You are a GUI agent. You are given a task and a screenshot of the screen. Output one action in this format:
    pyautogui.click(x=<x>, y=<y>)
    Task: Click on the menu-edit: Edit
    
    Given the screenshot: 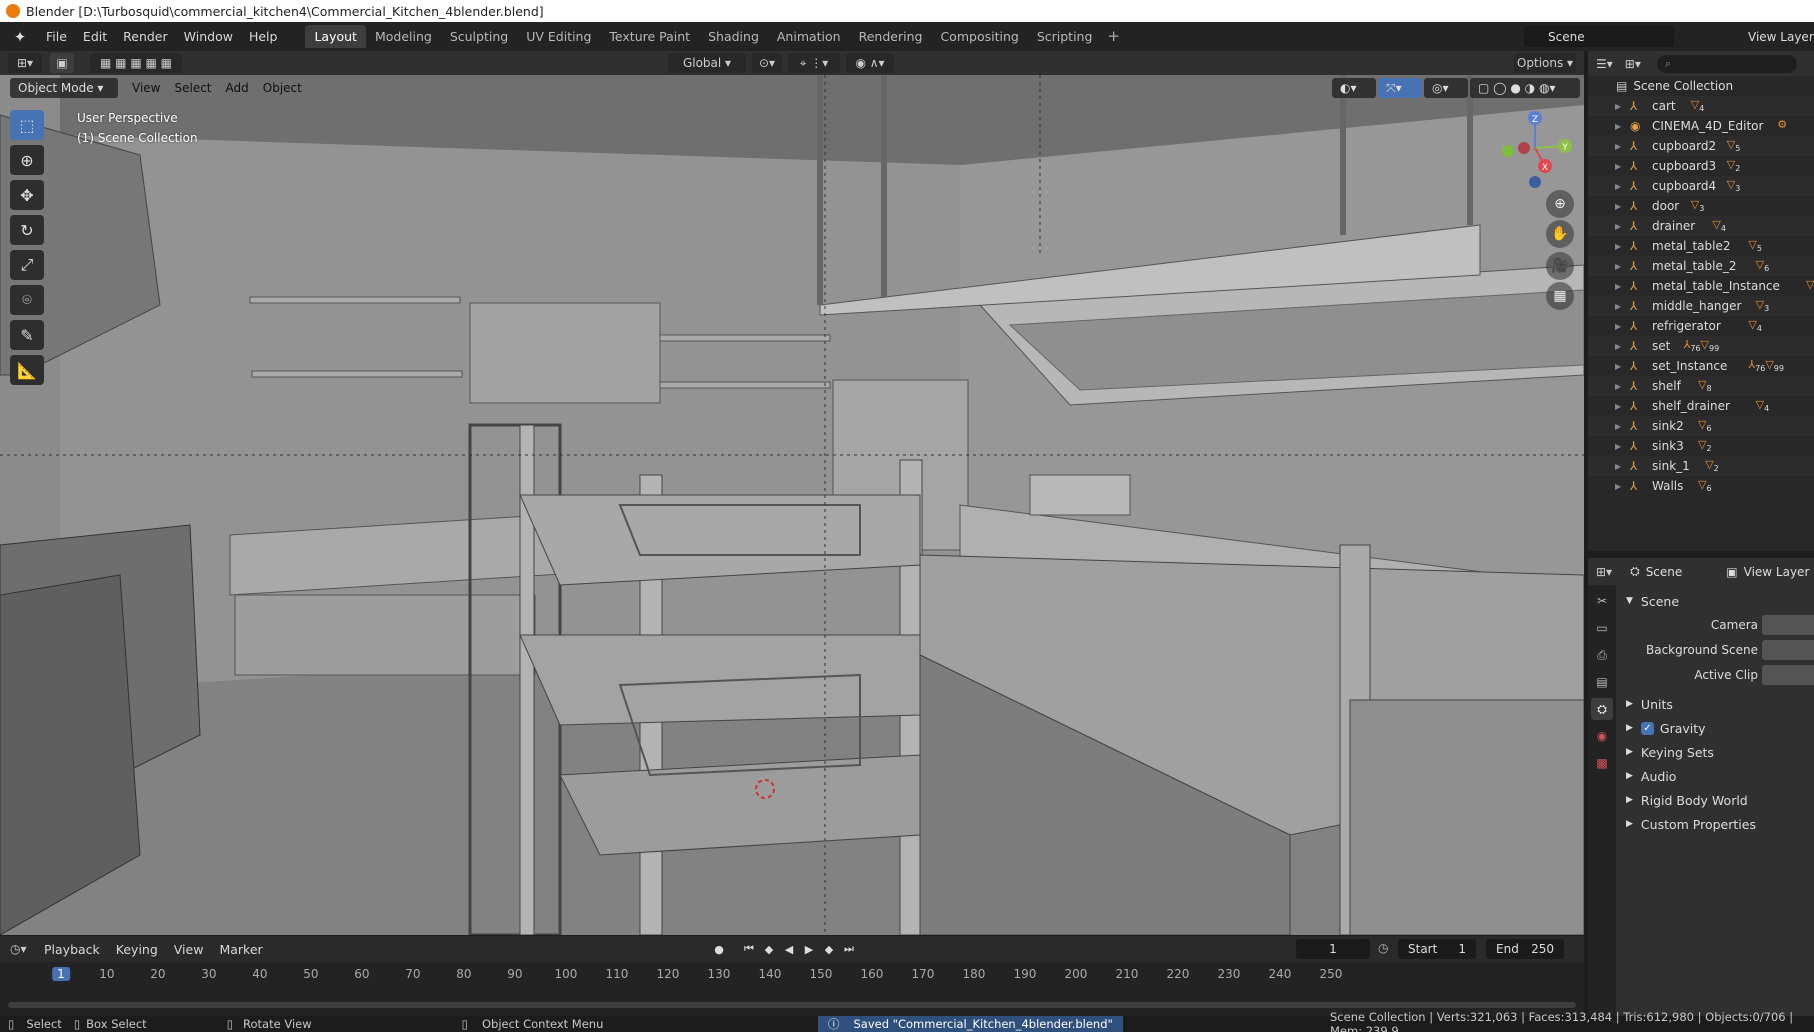 What is the action you would take?
    pyautogui.click(x=95, y=36)
    